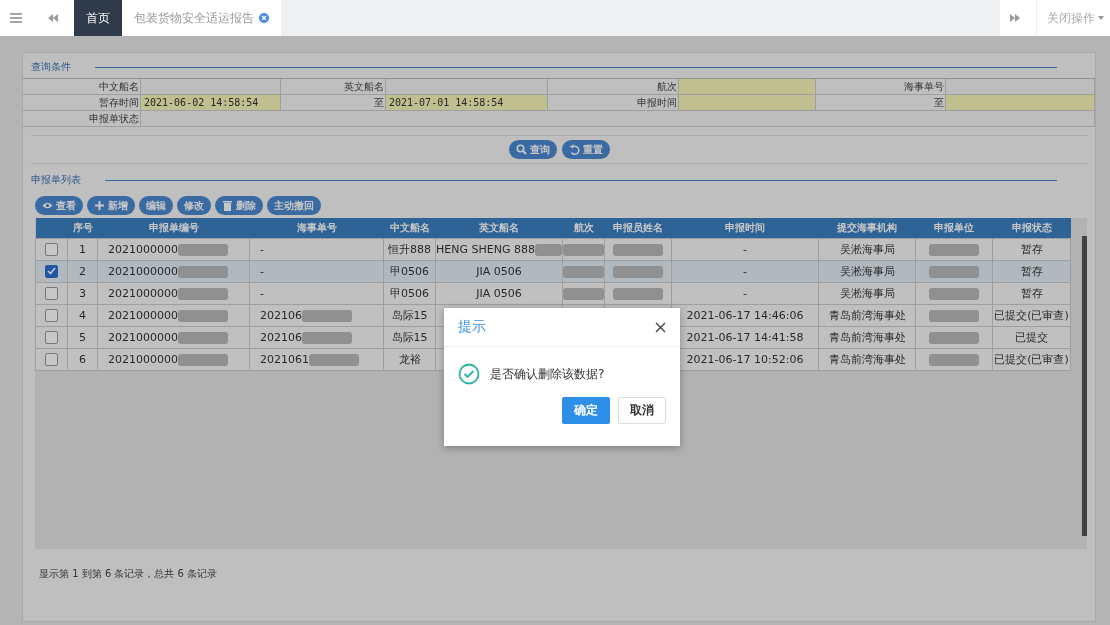 The height and width of the screenshot is (625, 1110). I want to click on column-header: 申报单编号, so click(173, 228).